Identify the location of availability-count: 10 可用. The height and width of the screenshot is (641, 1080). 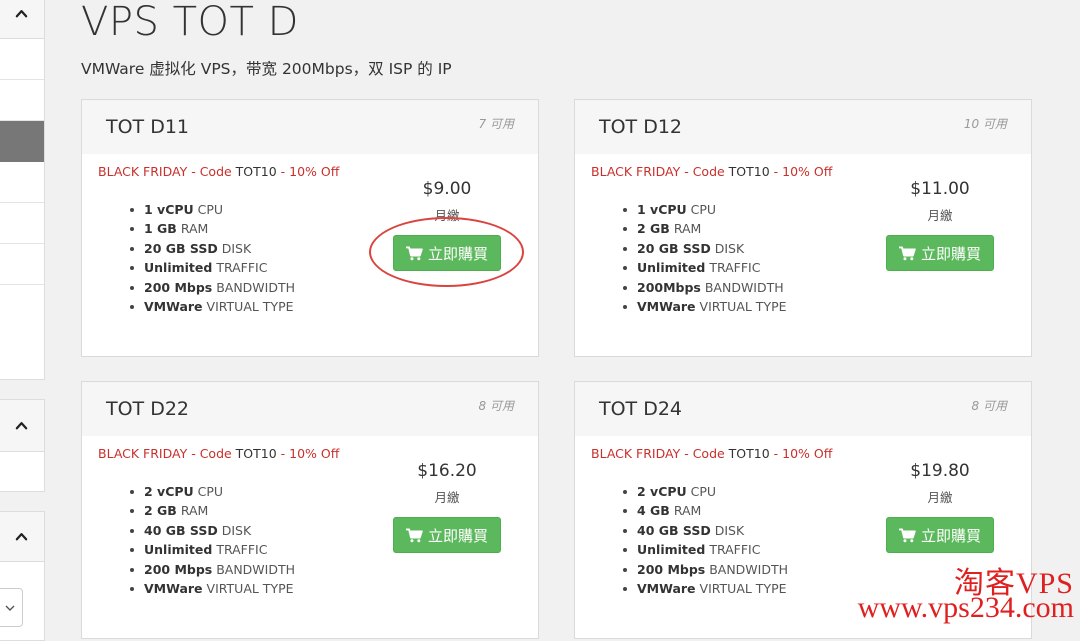
(985, 124).